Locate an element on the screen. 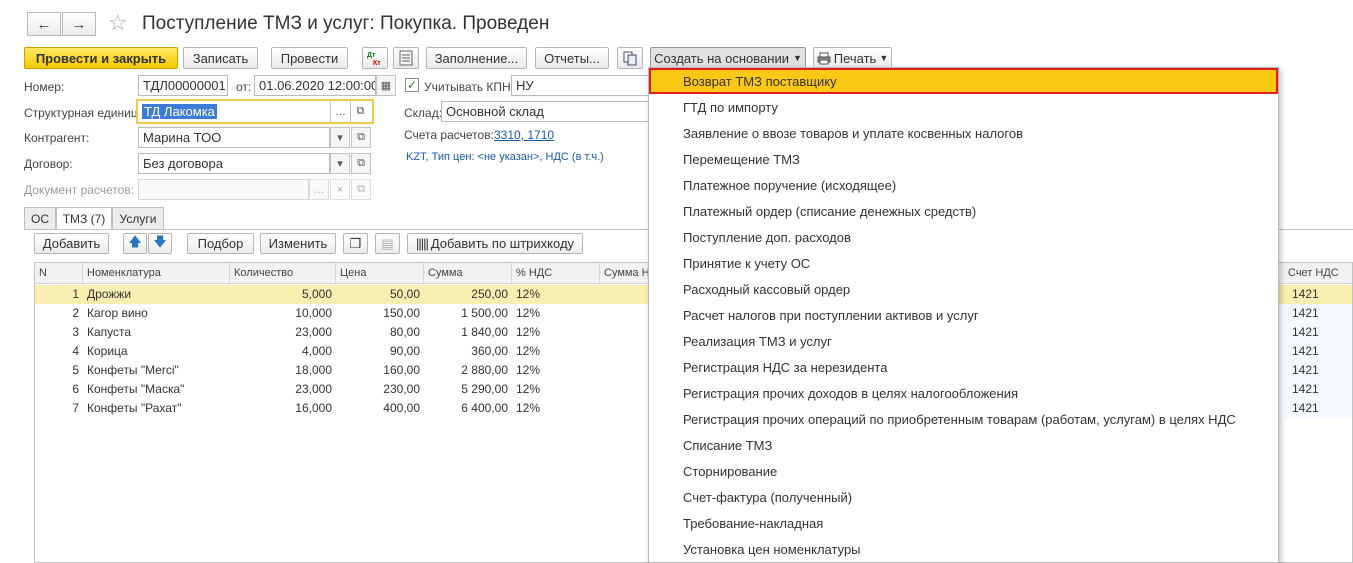 The height and width of the screenshot is (563, 1353). col-header-vat-account: Счет НДС is located at coordinates (1318, 273).